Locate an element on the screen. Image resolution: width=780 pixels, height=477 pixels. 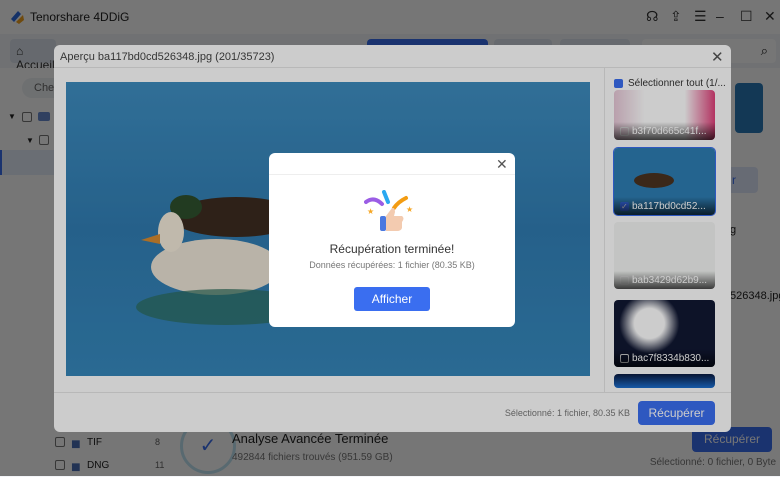
dialog-subtitle: Données récupérées: 1 fichier (80.35 KB) is located at coordinates (392, 265).